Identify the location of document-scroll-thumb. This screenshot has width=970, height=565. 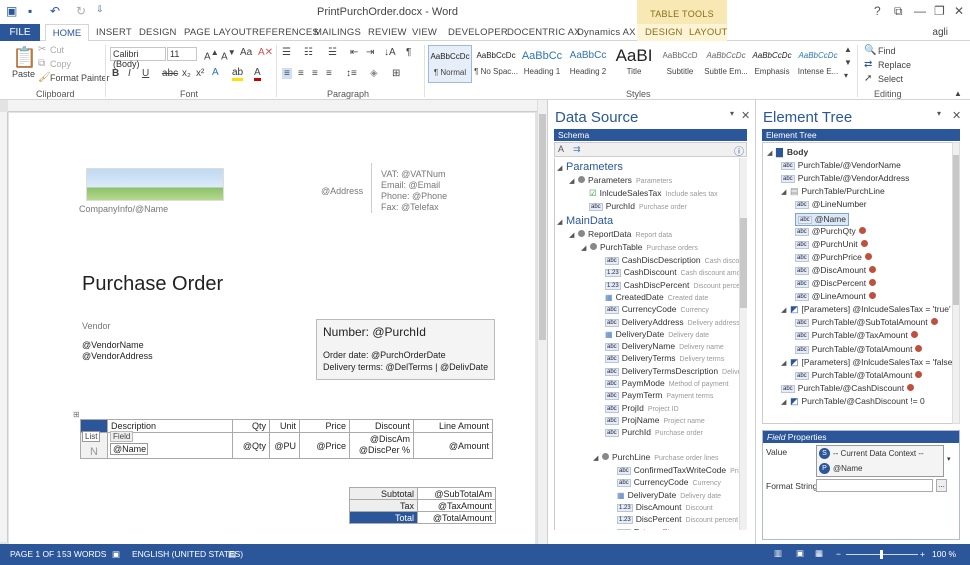
(542, 227).